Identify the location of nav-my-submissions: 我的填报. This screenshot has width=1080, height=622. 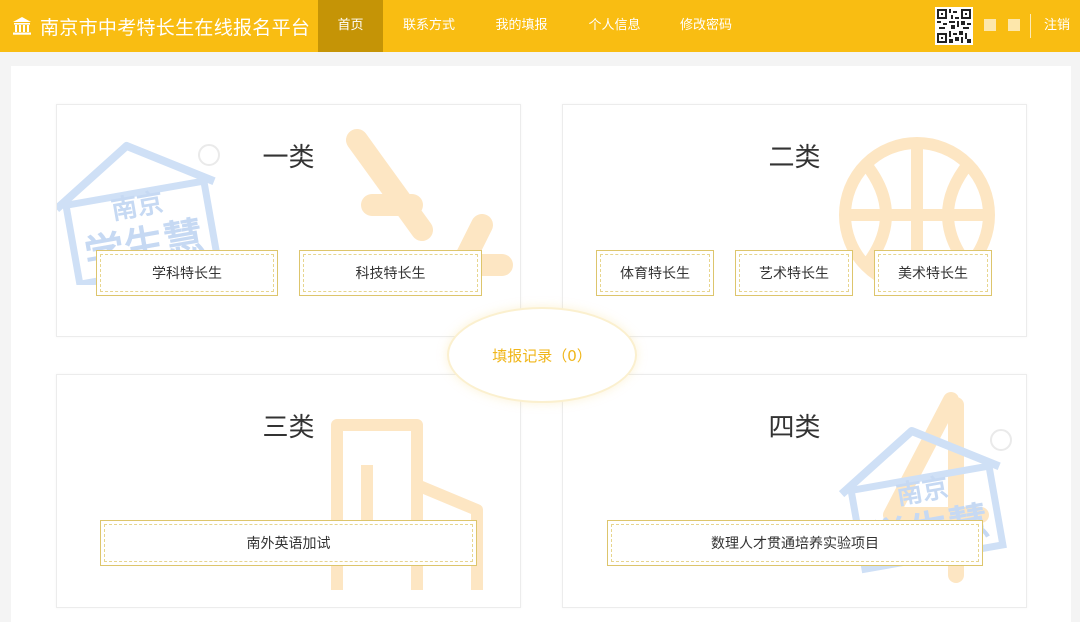
(521, 26).